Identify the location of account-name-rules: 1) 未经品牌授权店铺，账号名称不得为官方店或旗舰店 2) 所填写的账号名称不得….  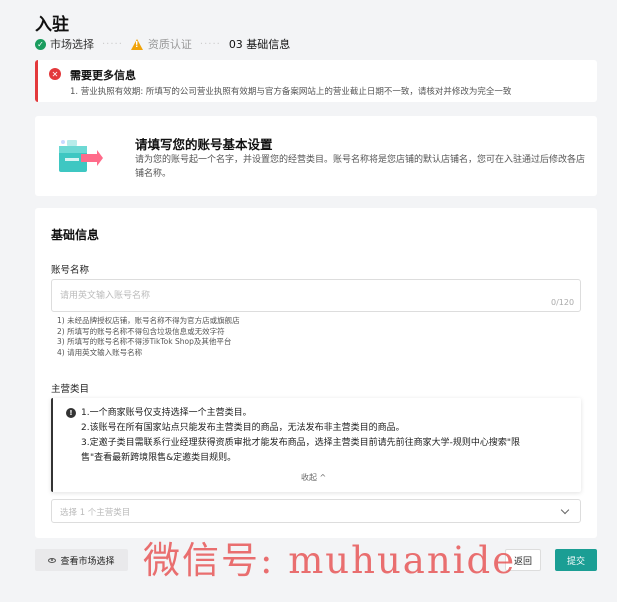
(148, 337).